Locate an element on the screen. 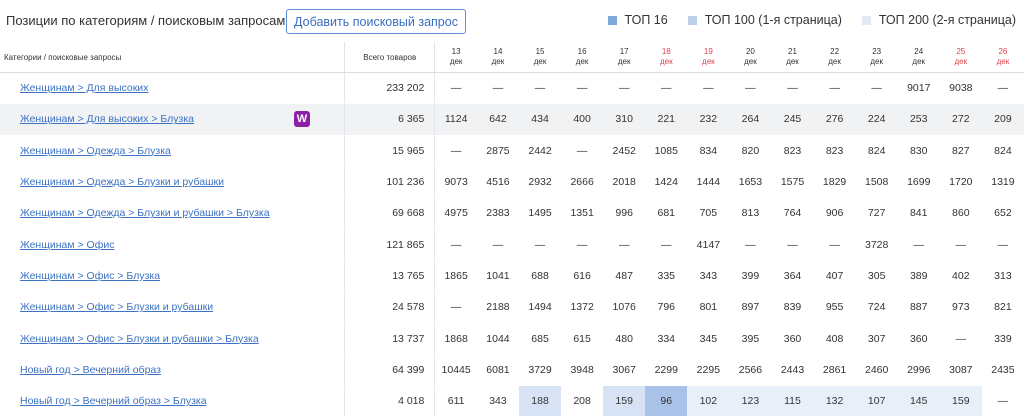 Image resolution: width=1024 pixels, height=417 pixels. position-cell: 208 is located at coordinates (582, 401).